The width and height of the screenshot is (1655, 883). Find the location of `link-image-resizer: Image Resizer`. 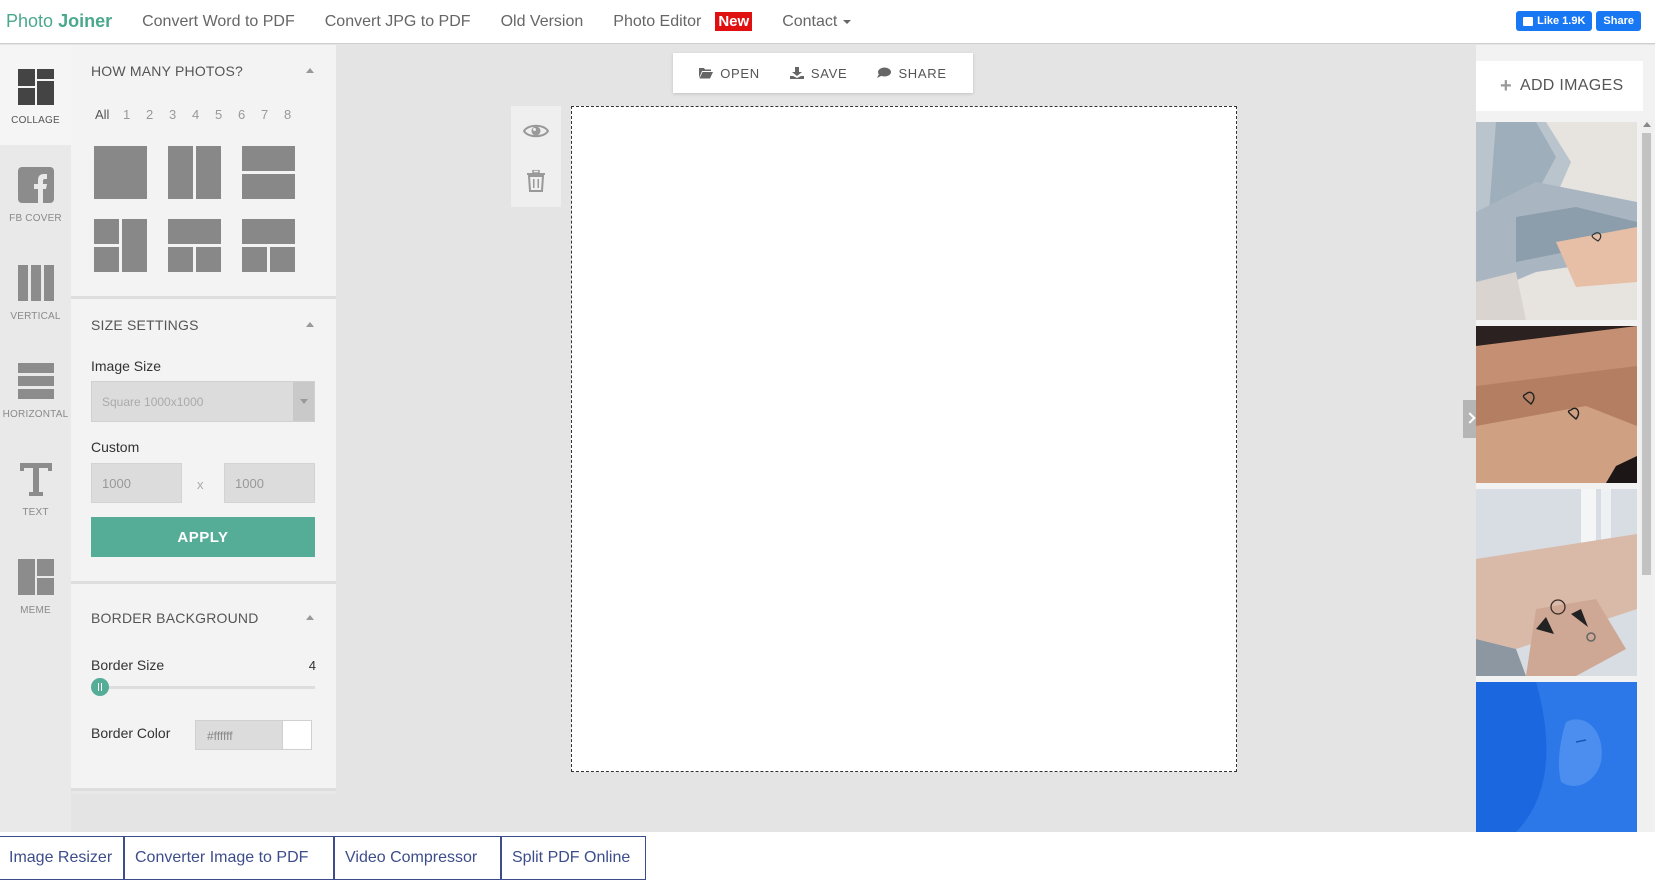

link-image-resizer: Image Resizer is located at coordinates (62, 858).